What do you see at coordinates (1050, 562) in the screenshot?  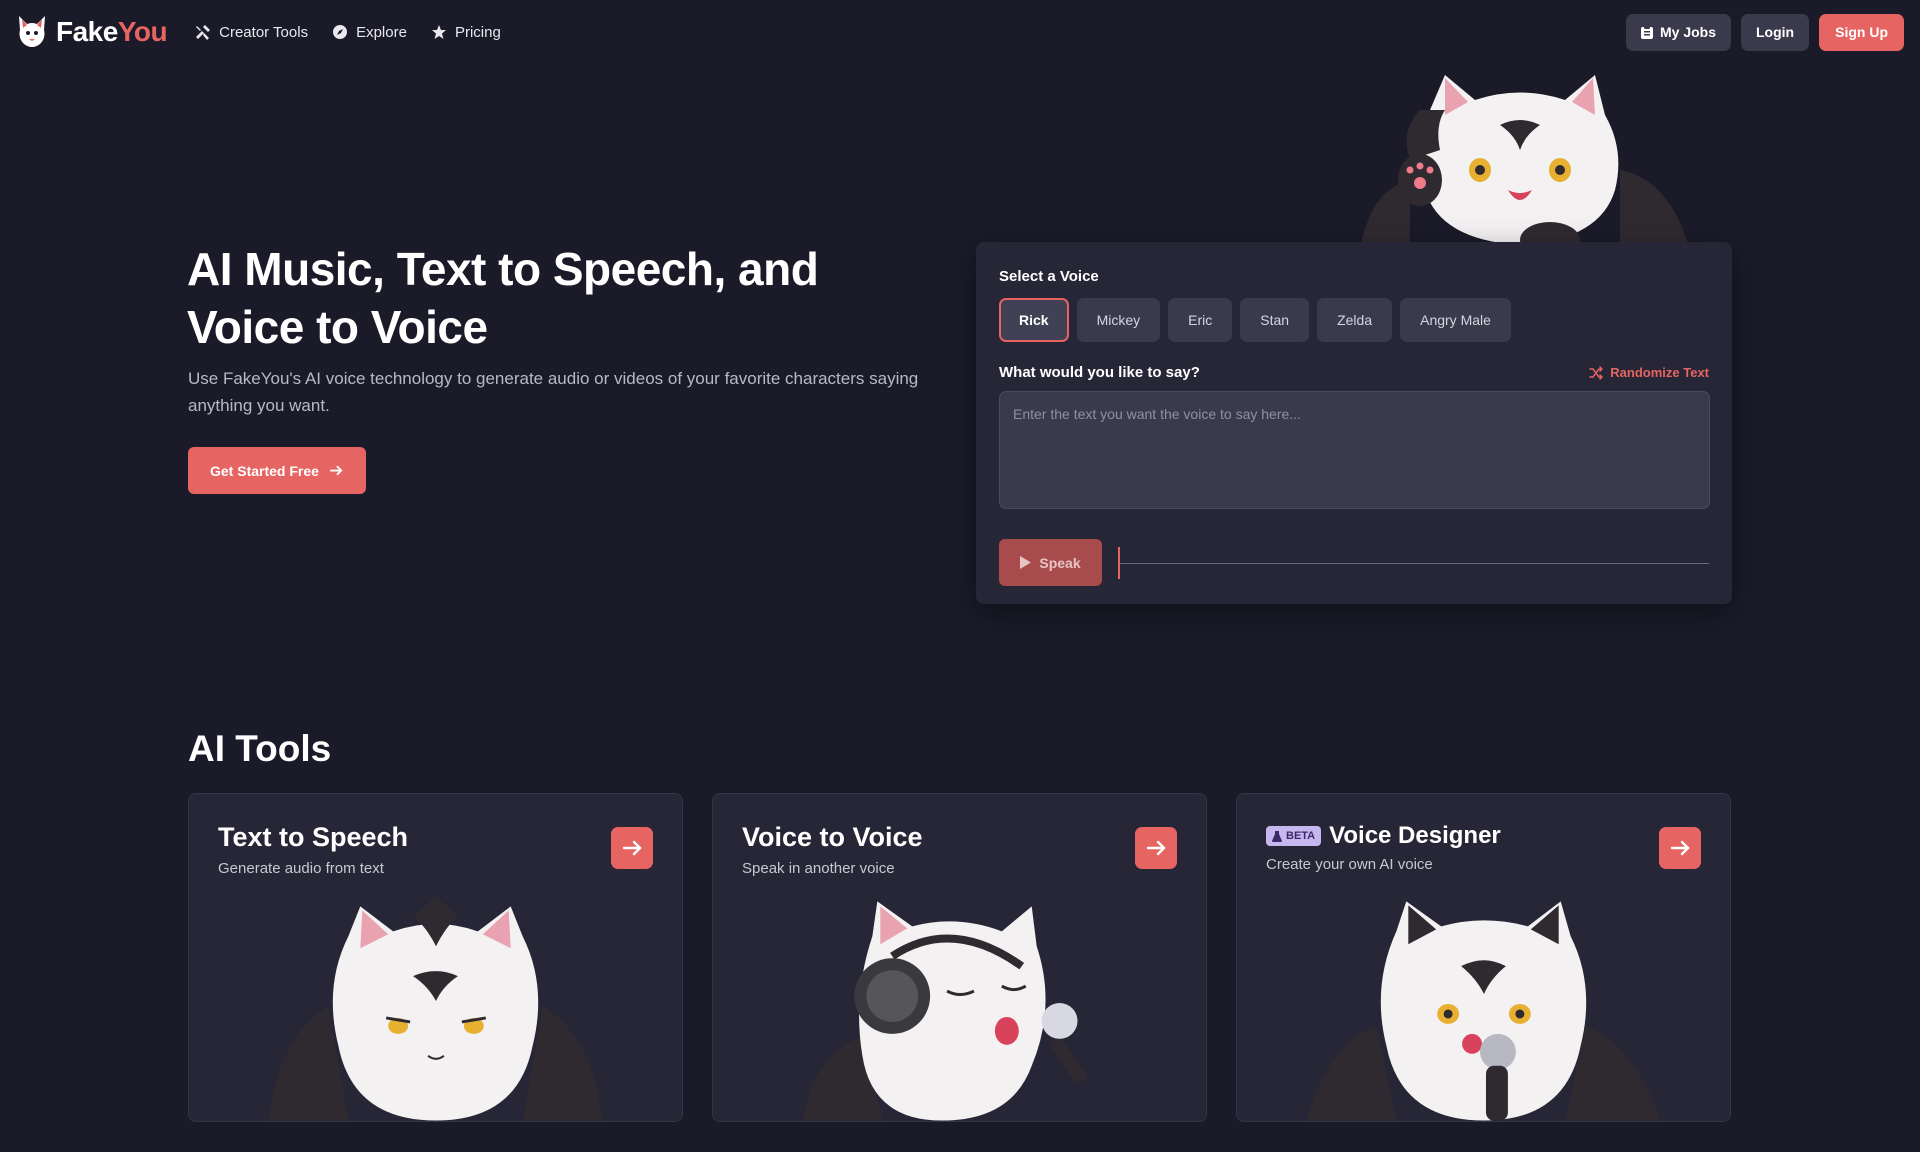 I see `speak-button: Speak` at bounding box center [1050, 562].